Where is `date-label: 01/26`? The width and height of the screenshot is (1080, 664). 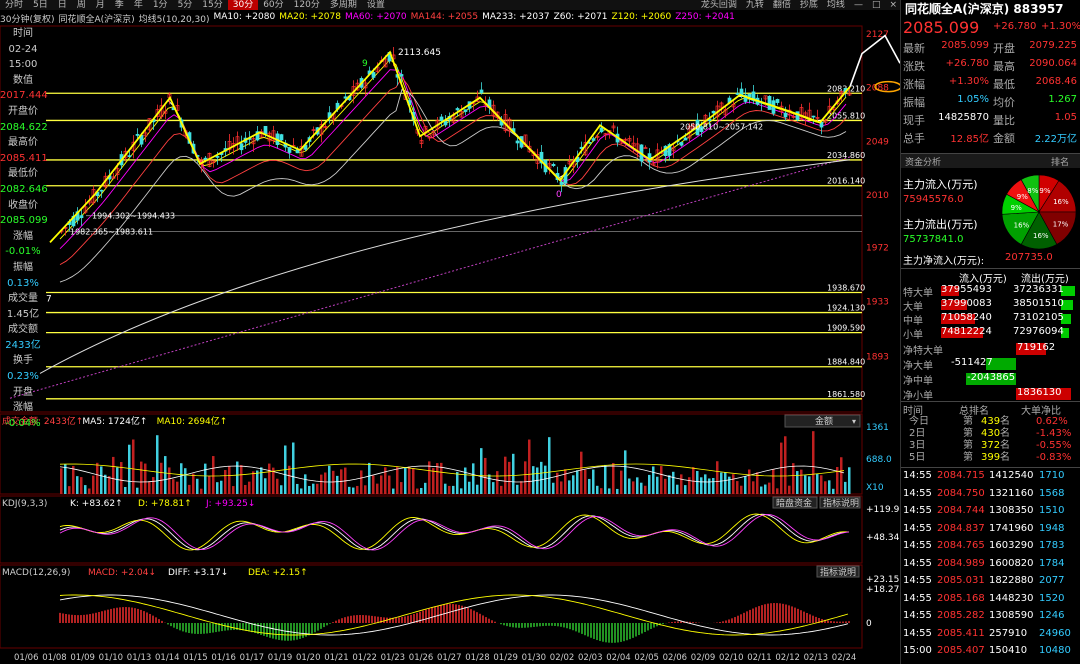 date-label: 01/26 is located at coordinates (421, 658).